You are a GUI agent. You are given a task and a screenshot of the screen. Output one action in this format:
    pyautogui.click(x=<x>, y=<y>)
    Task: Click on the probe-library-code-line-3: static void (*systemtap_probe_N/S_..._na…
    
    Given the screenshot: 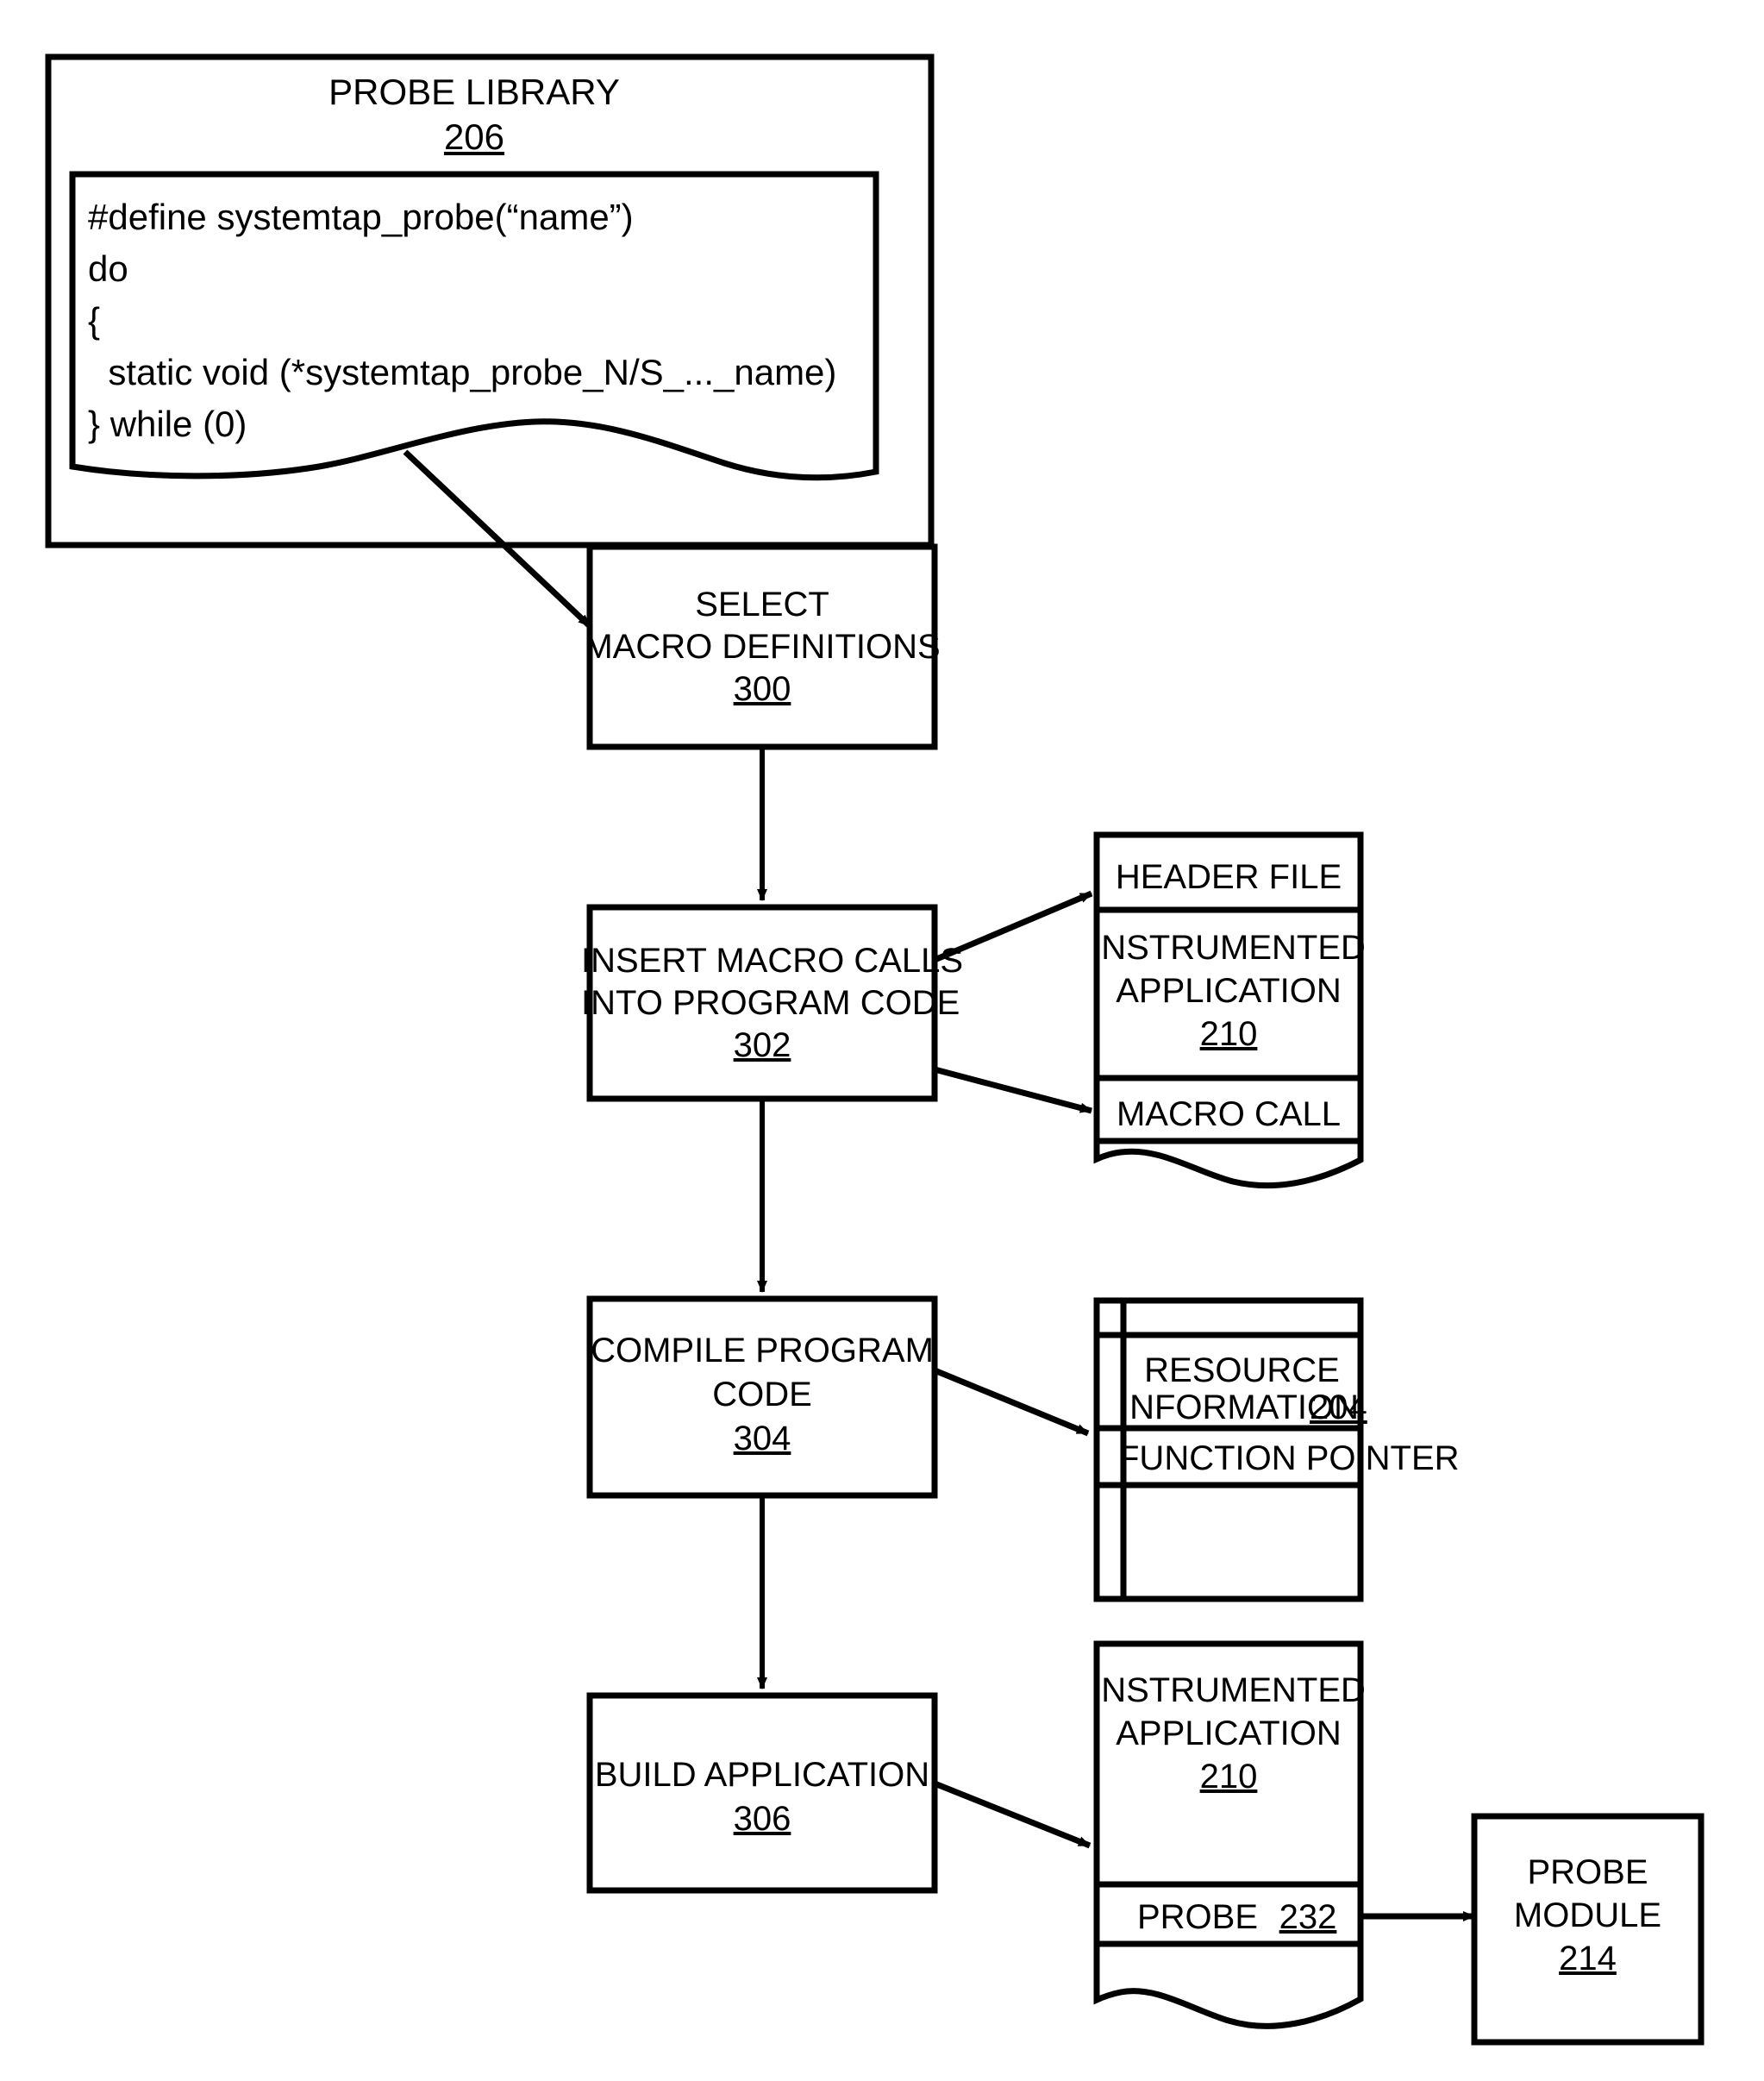 What is the action you would take?
    pyautogui.click(x=463, y=372)
    